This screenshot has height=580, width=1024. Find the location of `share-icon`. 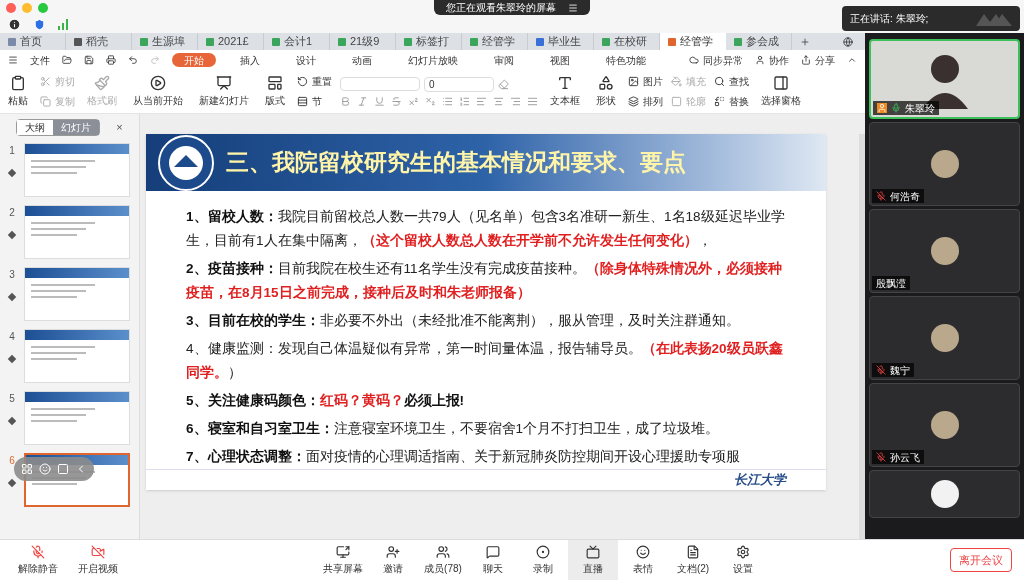

share-icon is located at coordinates (806, 60).